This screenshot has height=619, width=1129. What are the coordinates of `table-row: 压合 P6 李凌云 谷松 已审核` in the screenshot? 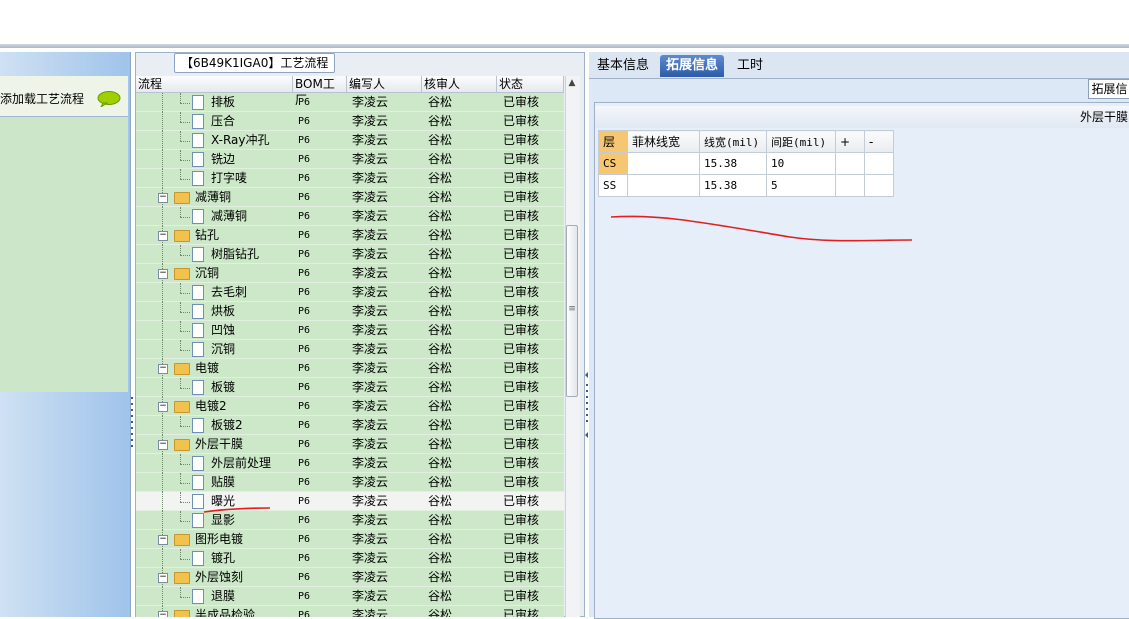 It's located at (350, 121).